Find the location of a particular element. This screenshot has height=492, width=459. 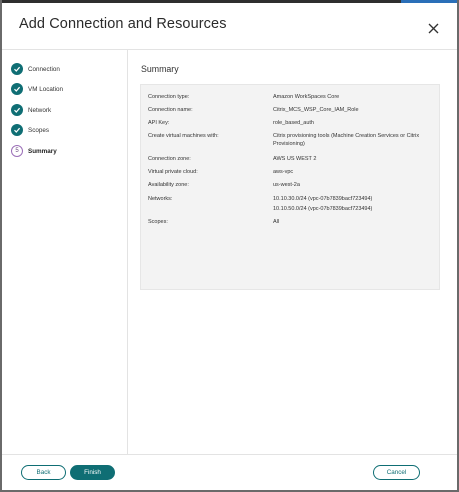

summary-value: Citrix_MCS_WSP_Core_IAM_Role is located at coordinates (316, 110).